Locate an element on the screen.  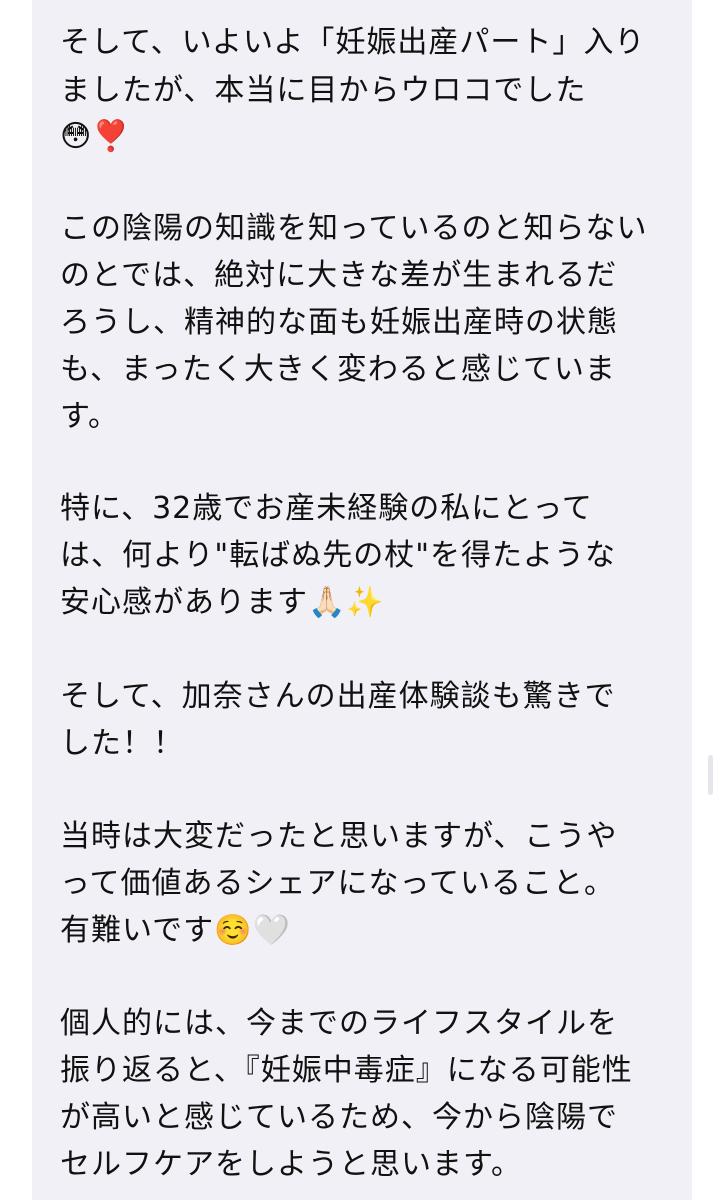
message-line: が高いと感じているため、今から陰陽で is located at coordinates (339, 1117).